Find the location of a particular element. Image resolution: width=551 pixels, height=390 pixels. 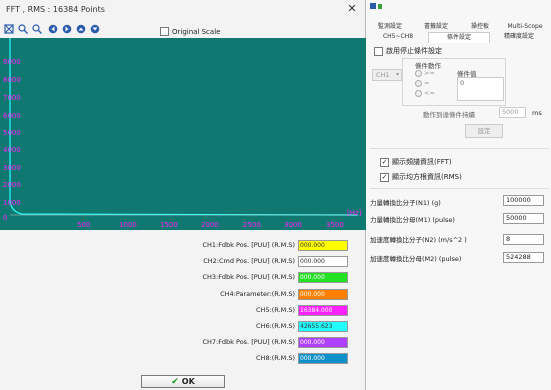

show-rms-label: 顯示均方根資訊(RMS) is located at coordinates (427, 177).